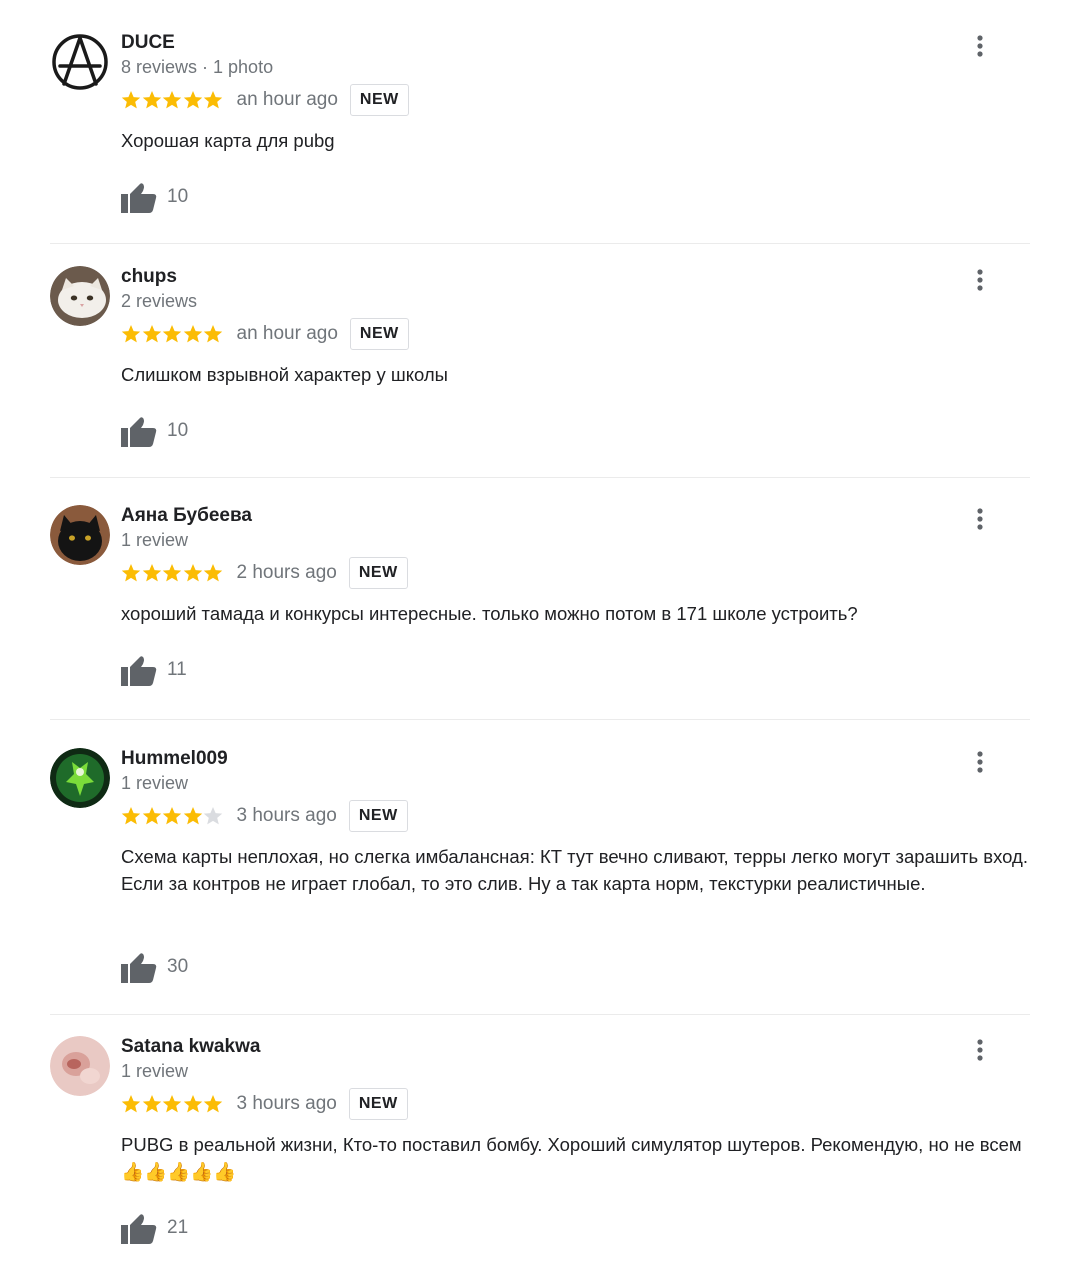  Describe the element at coordinates (228, 140) in the screenshot. I see `review-text: Хорошая карта для pubg` at that location.